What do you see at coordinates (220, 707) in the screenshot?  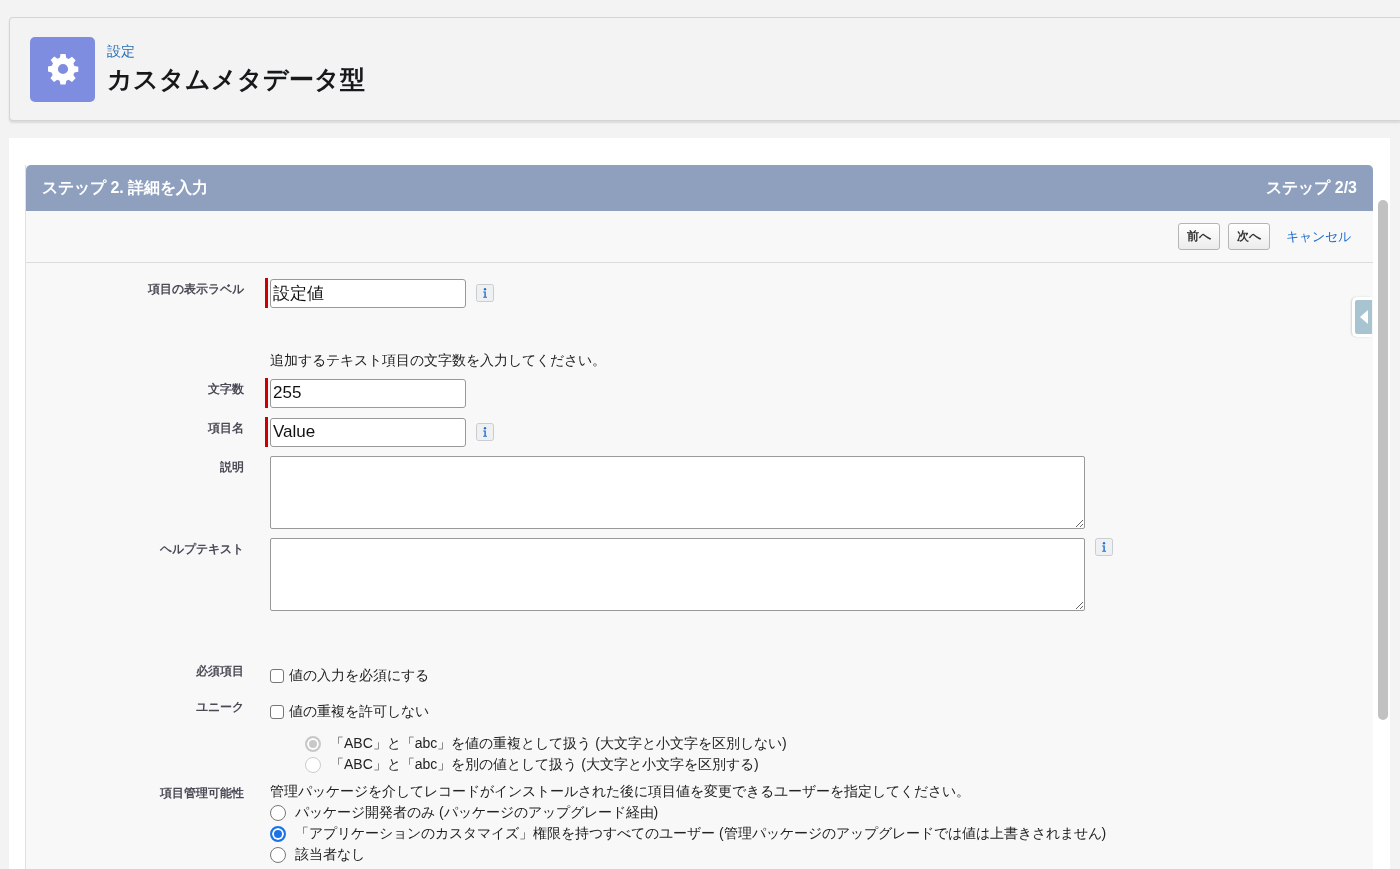 I see `field-label: ユニーク` at bounding box center [220, 707].